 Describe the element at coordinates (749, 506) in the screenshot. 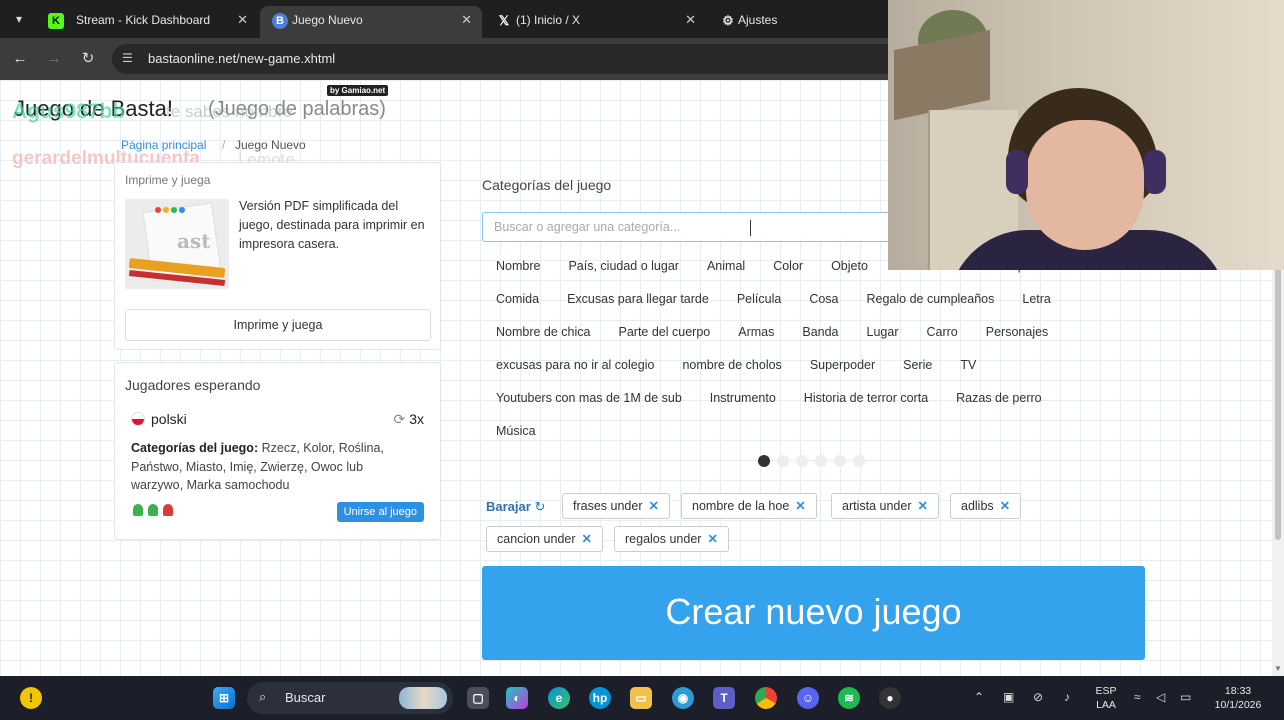

I see `selected-category-chip: nombre de la hoe ✕` at that location.